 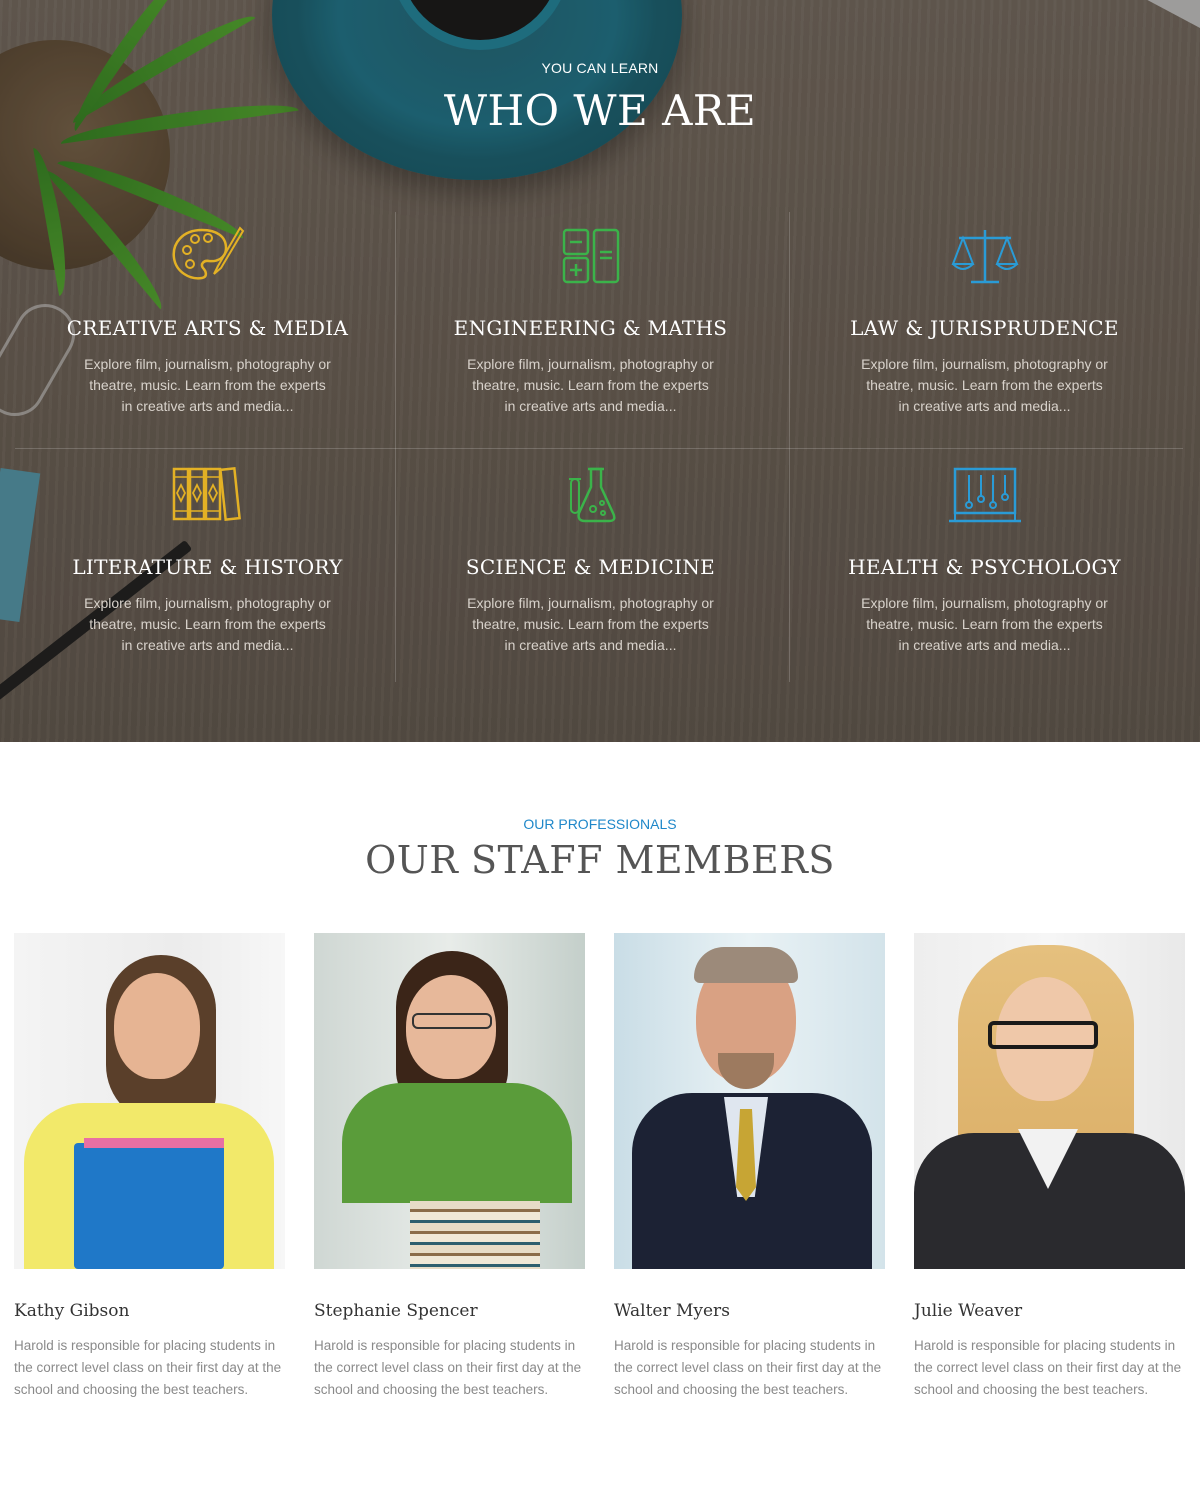 What do you see at coordinates (984, 257) in the screenshot?
I see `scales-icon` at bounding box center [984, 257].